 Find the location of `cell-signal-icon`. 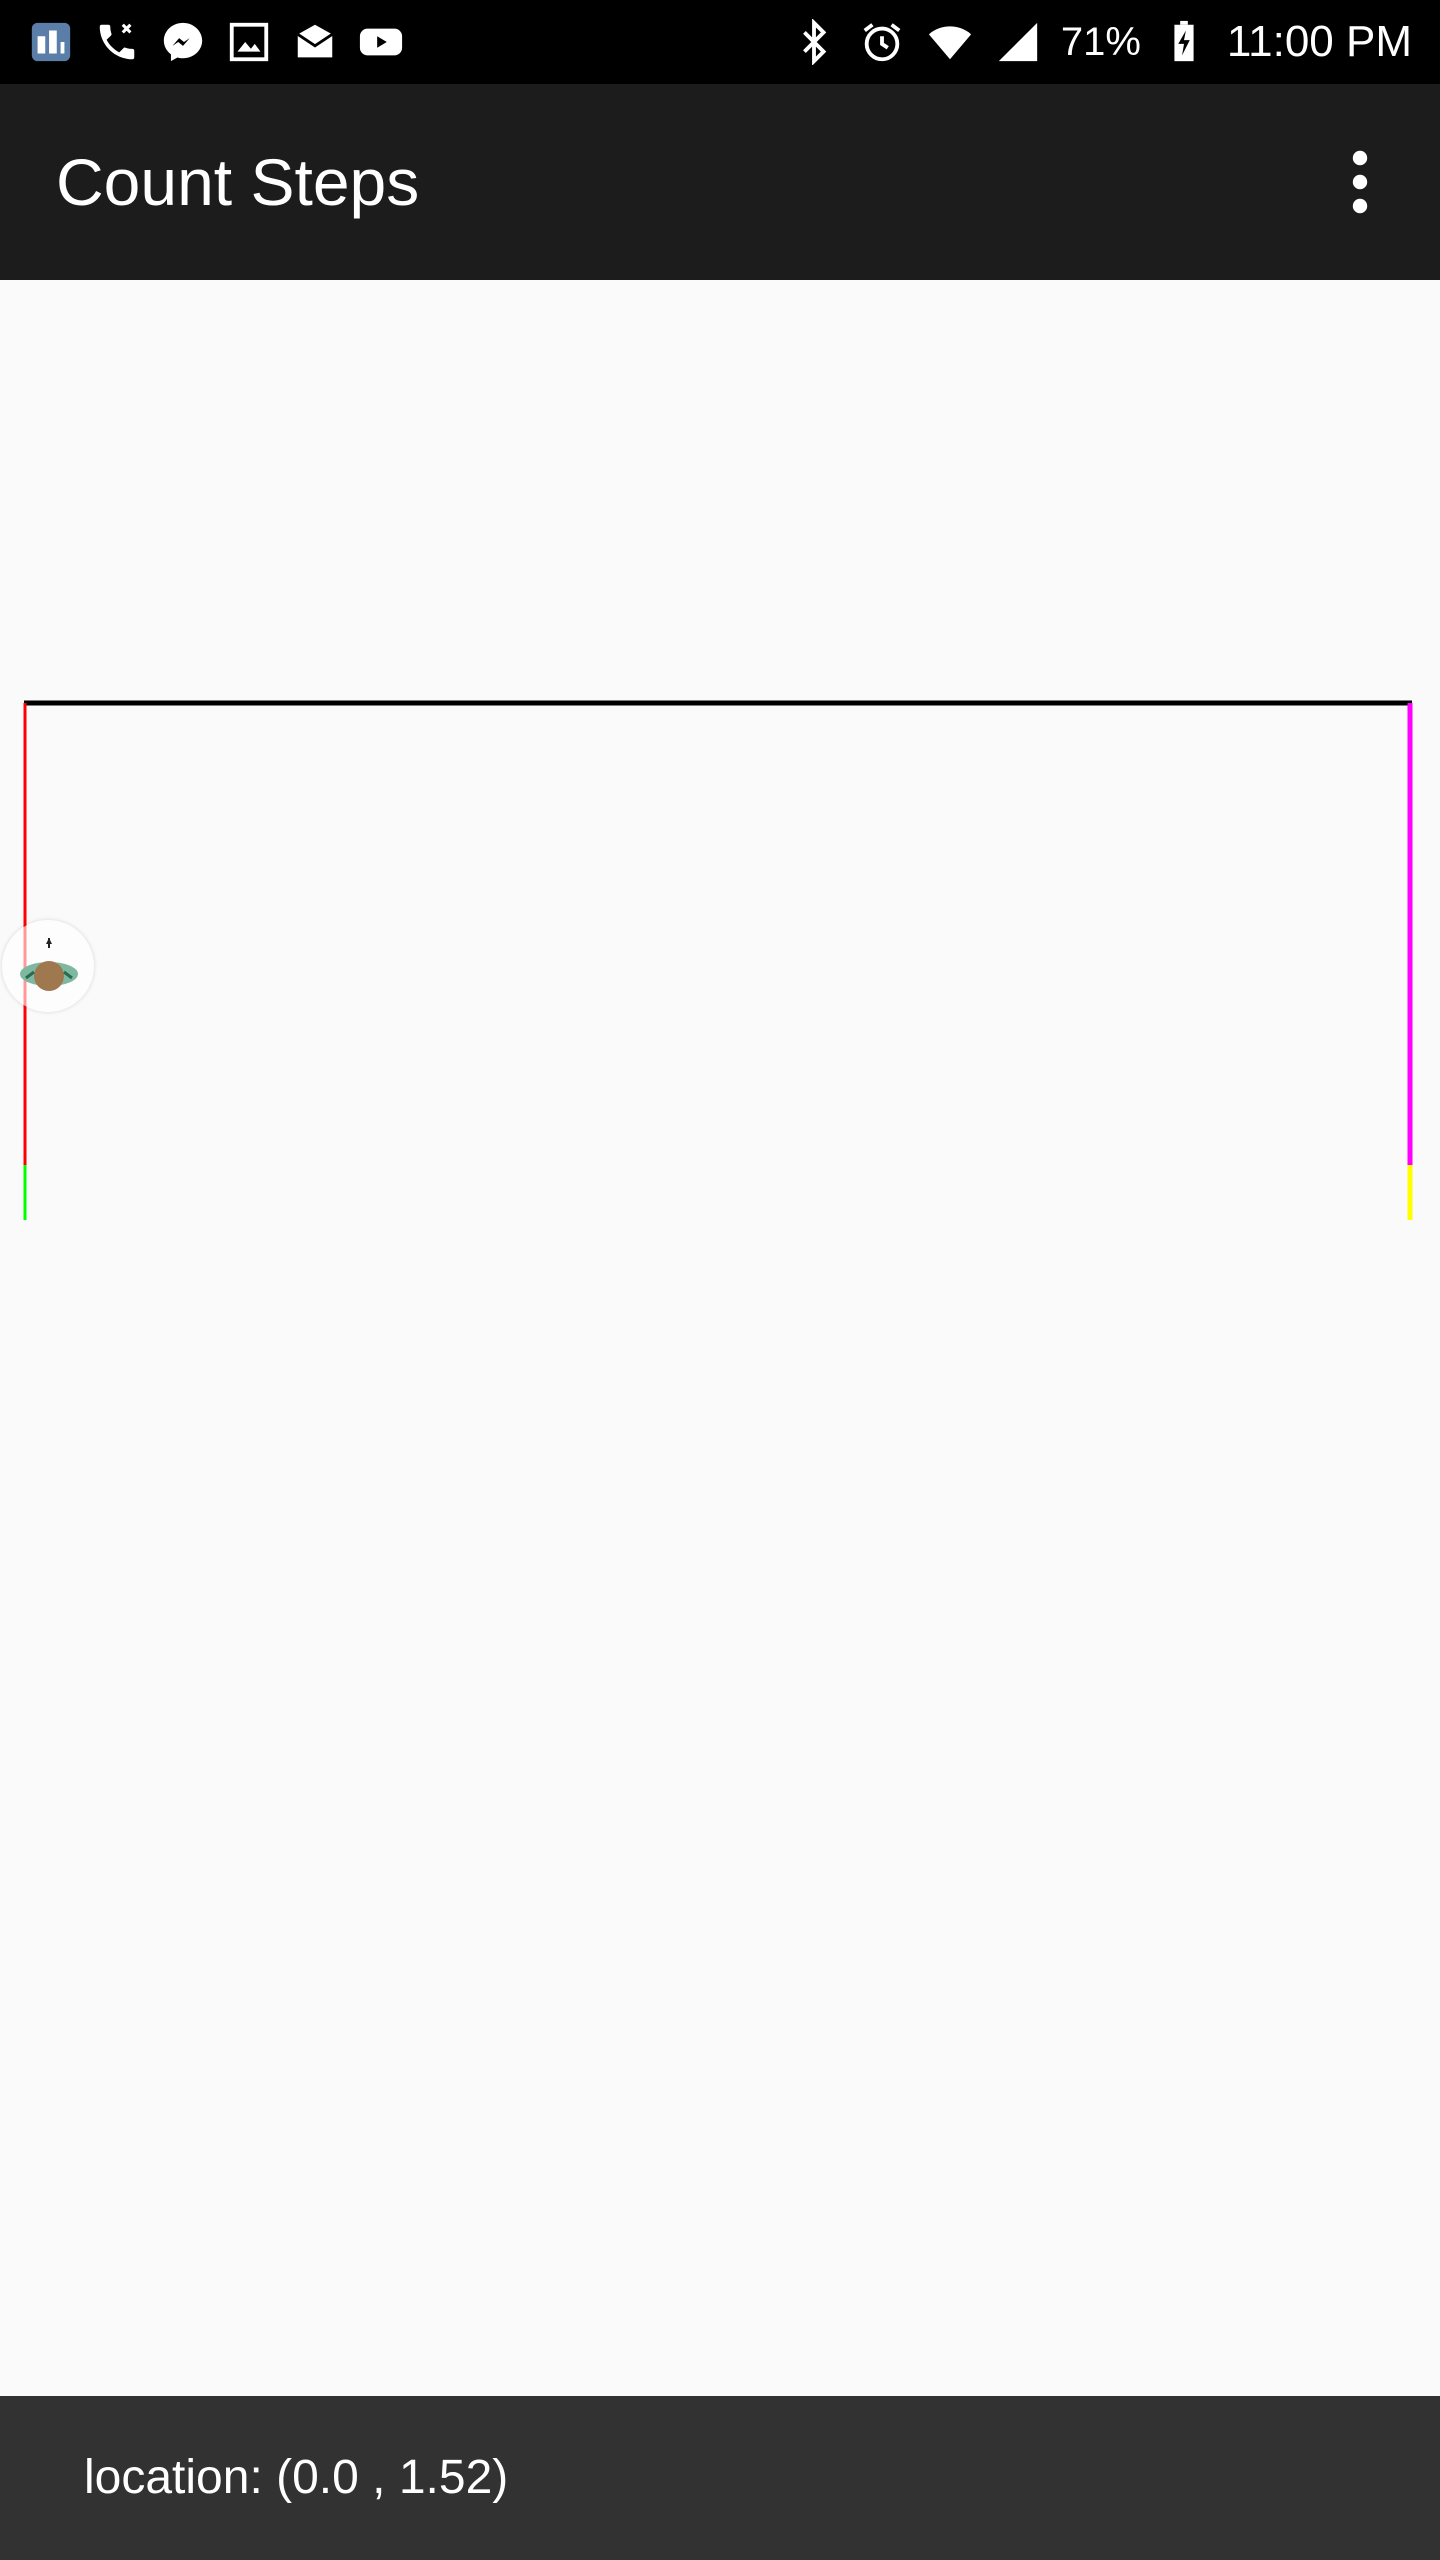

cell-signal-icon is located at coordinates (1018, 42).